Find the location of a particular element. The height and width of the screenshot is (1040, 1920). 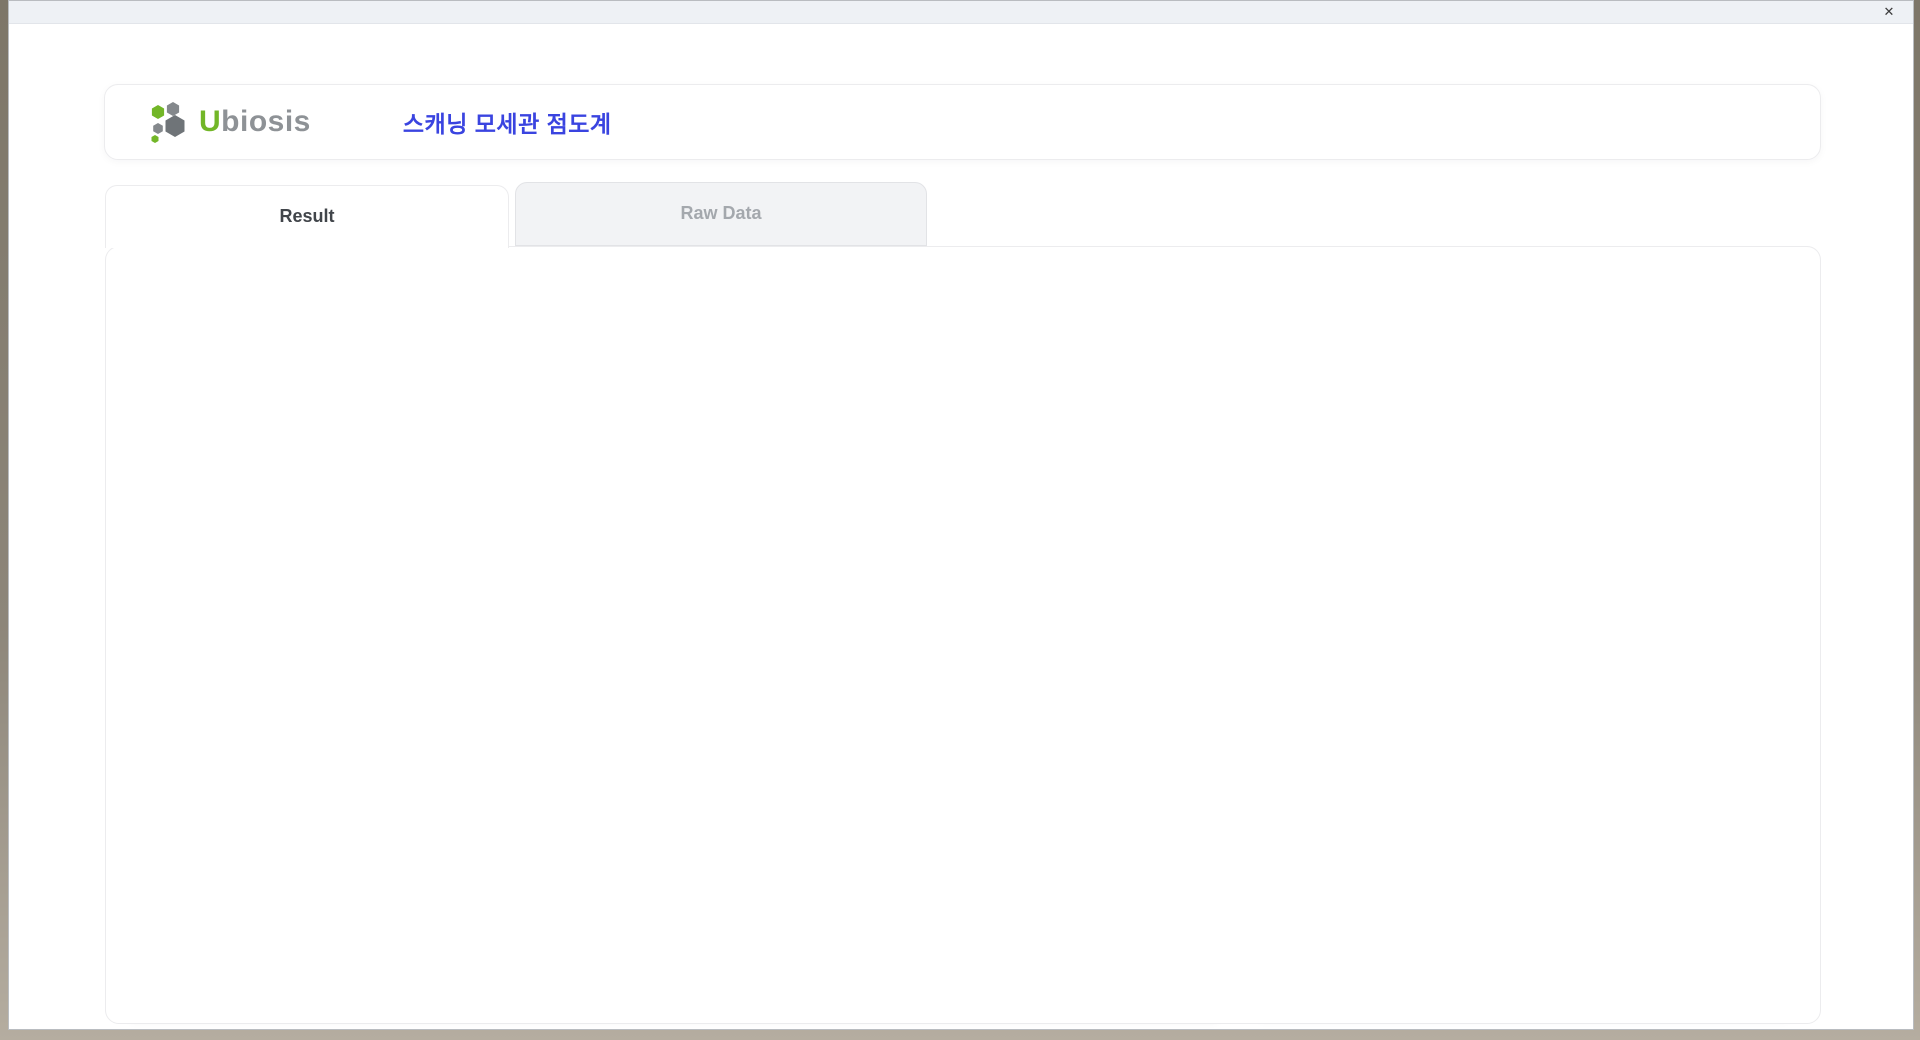

logo-text: Ubiosis is located at coordinates (255, 122).